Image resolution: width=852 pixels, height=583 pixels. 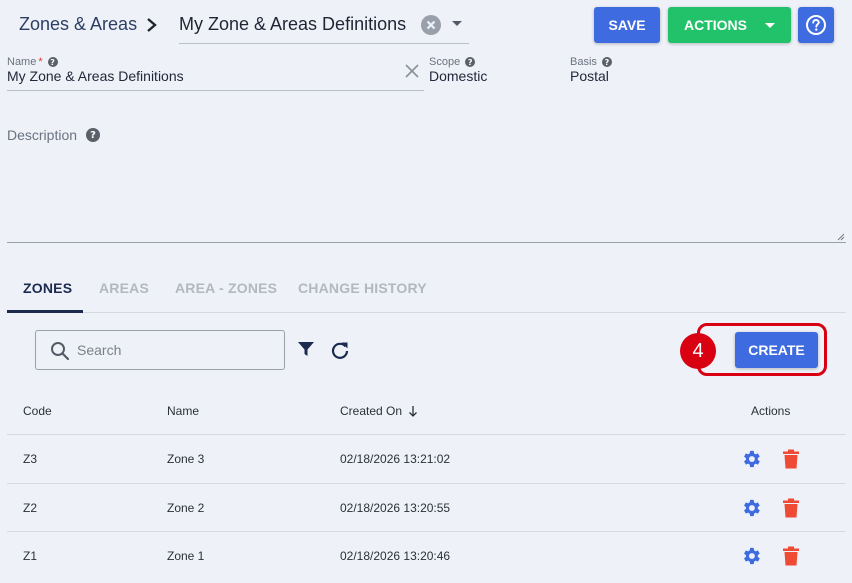 I want to click on definition-select-value: My Zone & Areas Definitions, so click(x=293, y=24).